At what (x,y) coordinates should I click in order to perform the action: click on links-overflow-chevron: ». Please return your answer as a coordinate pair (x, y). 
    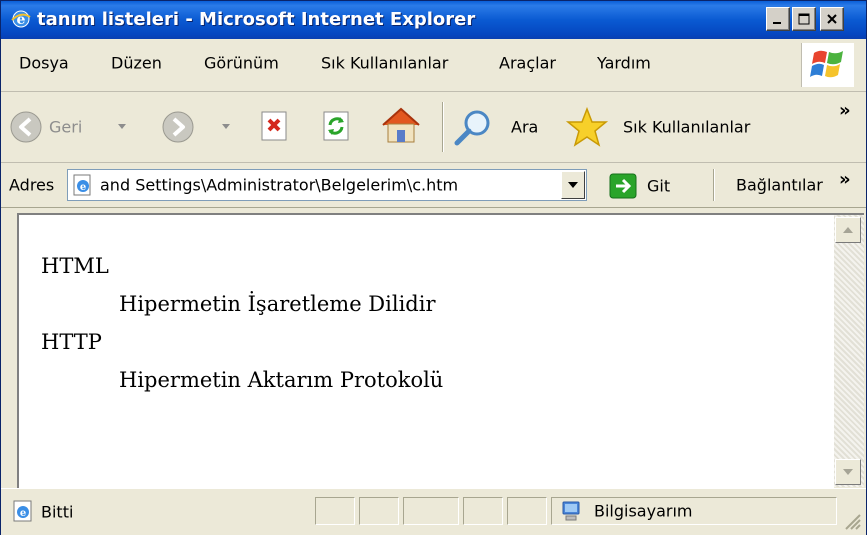
    Looking at the image, I should click on (845, 179).